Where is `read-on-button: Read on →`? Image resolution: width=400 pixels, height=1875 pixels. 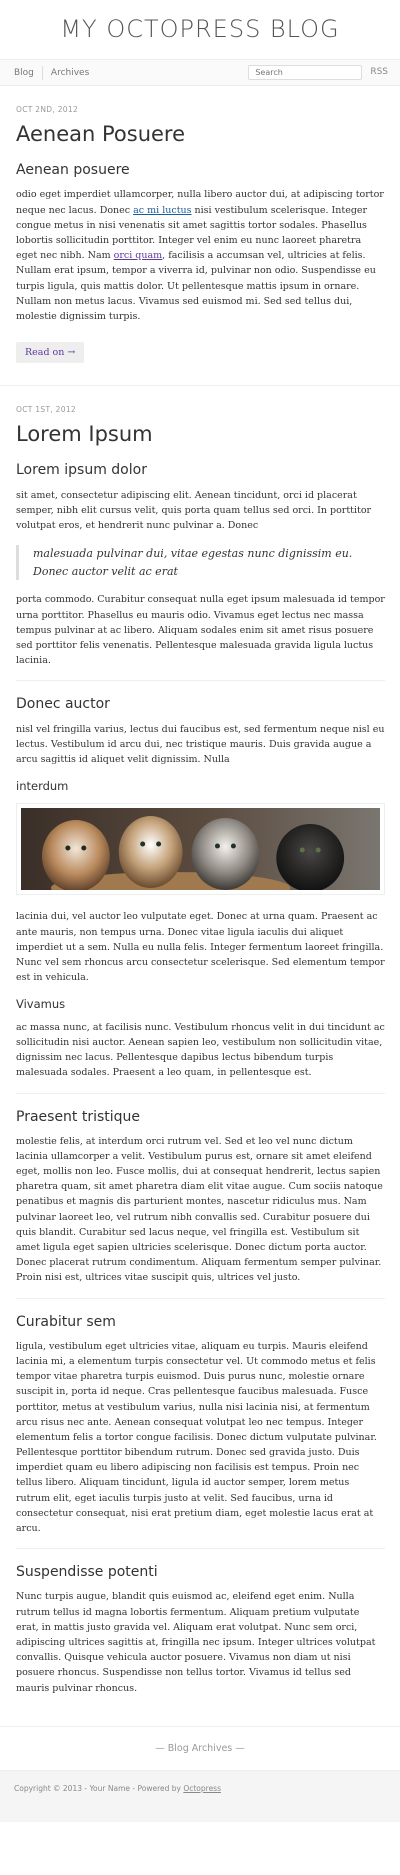 read-on-button: Read on → is located at coordinates (50, 353).